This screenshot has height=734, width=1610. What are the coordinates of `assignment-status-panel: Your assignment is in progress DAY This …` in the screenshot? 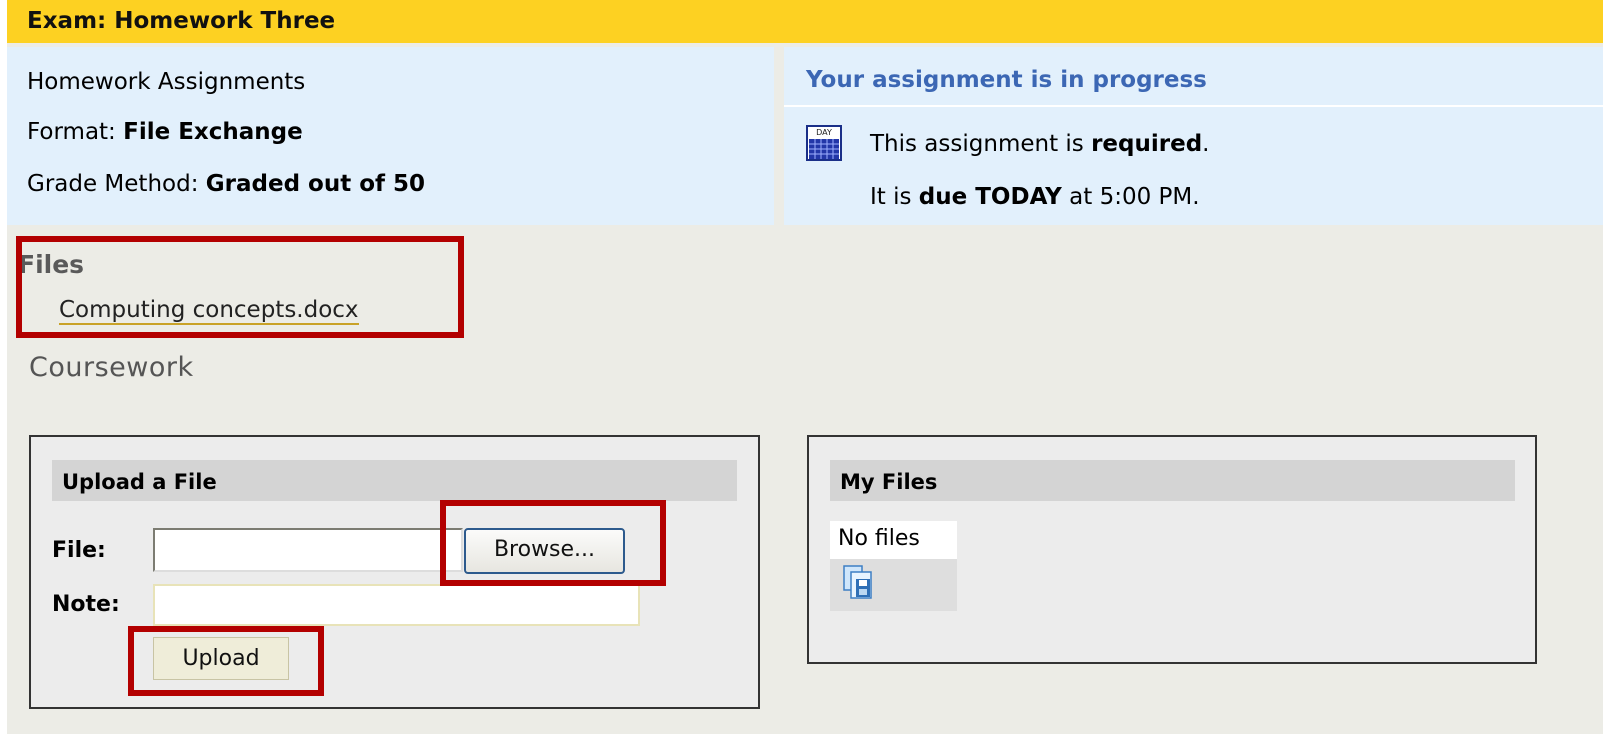 It's located at (1193, 136).